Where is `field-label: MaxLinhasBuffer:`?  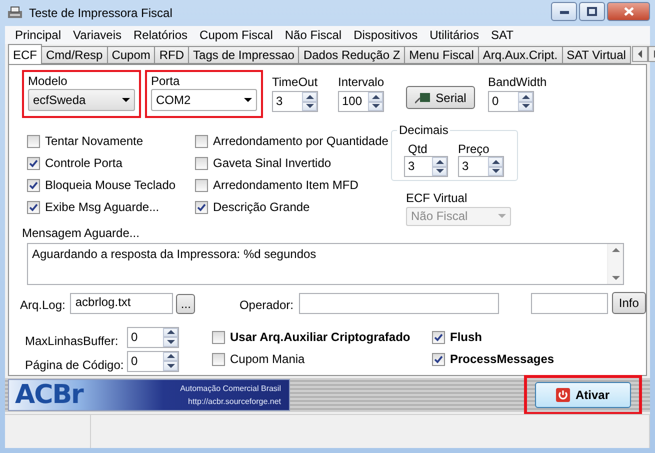 field-label: MaxLinhasBuffer: is located at coordinates (71, 341).